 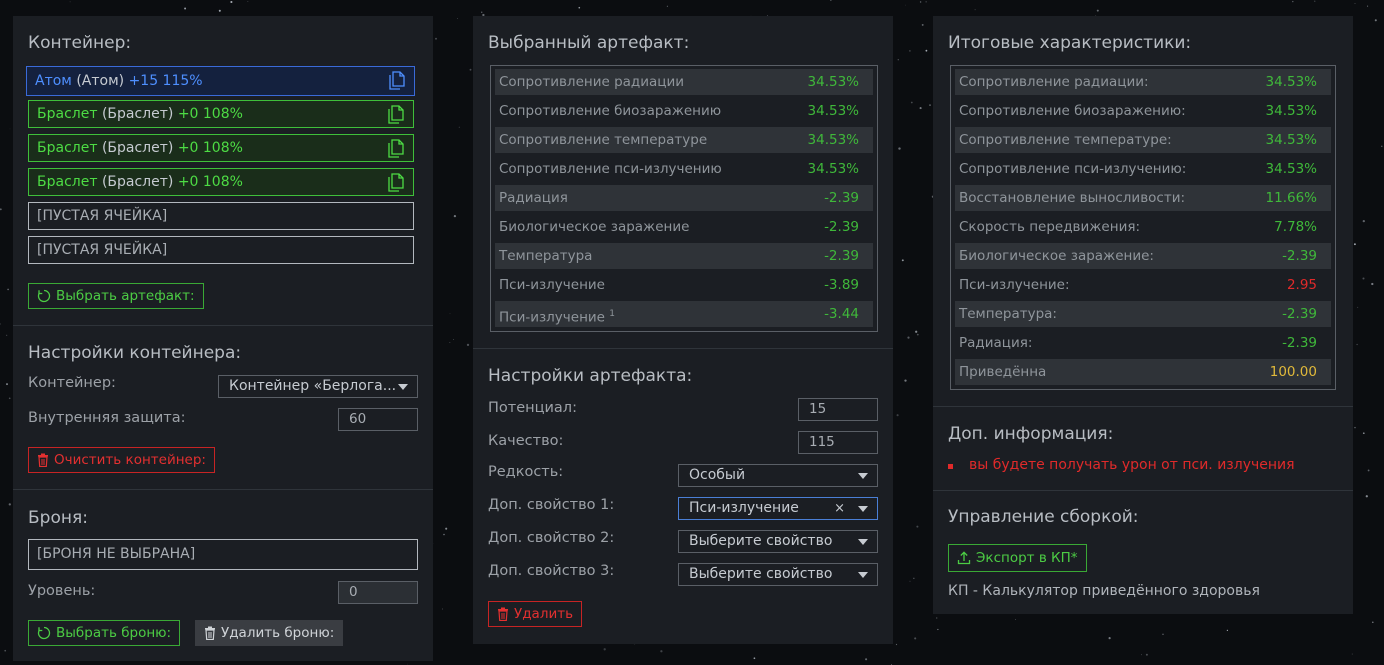 I want to click on stat-key: Сопротивление биозаражению, so click(x=610, y=111).